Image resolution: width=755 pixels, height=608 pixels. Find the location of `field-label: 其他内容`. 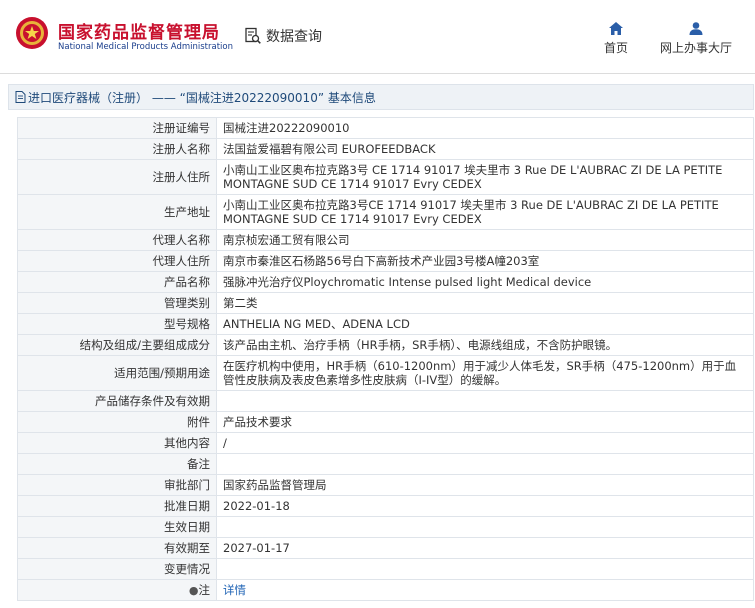

field-label: 其他内容 is located at coordinates (117, 443).